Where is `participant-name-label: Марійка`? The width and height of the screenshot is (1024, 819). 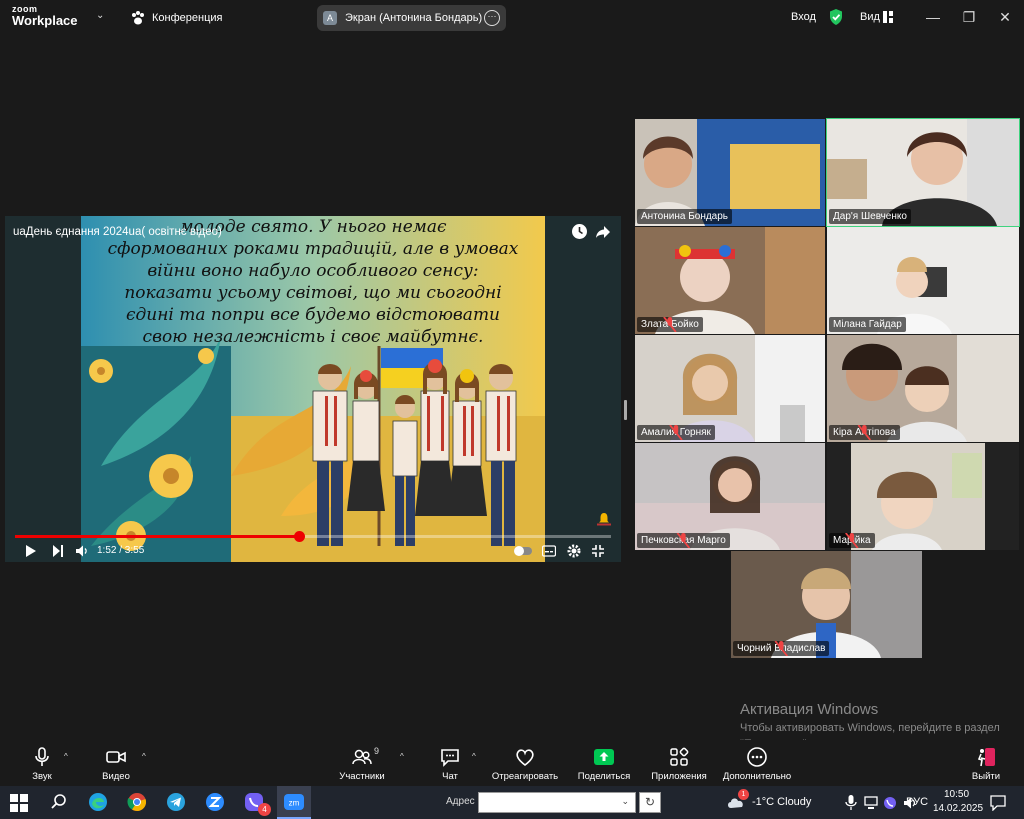 participant-name-label: Марійка is located at coordinates (852, 540).